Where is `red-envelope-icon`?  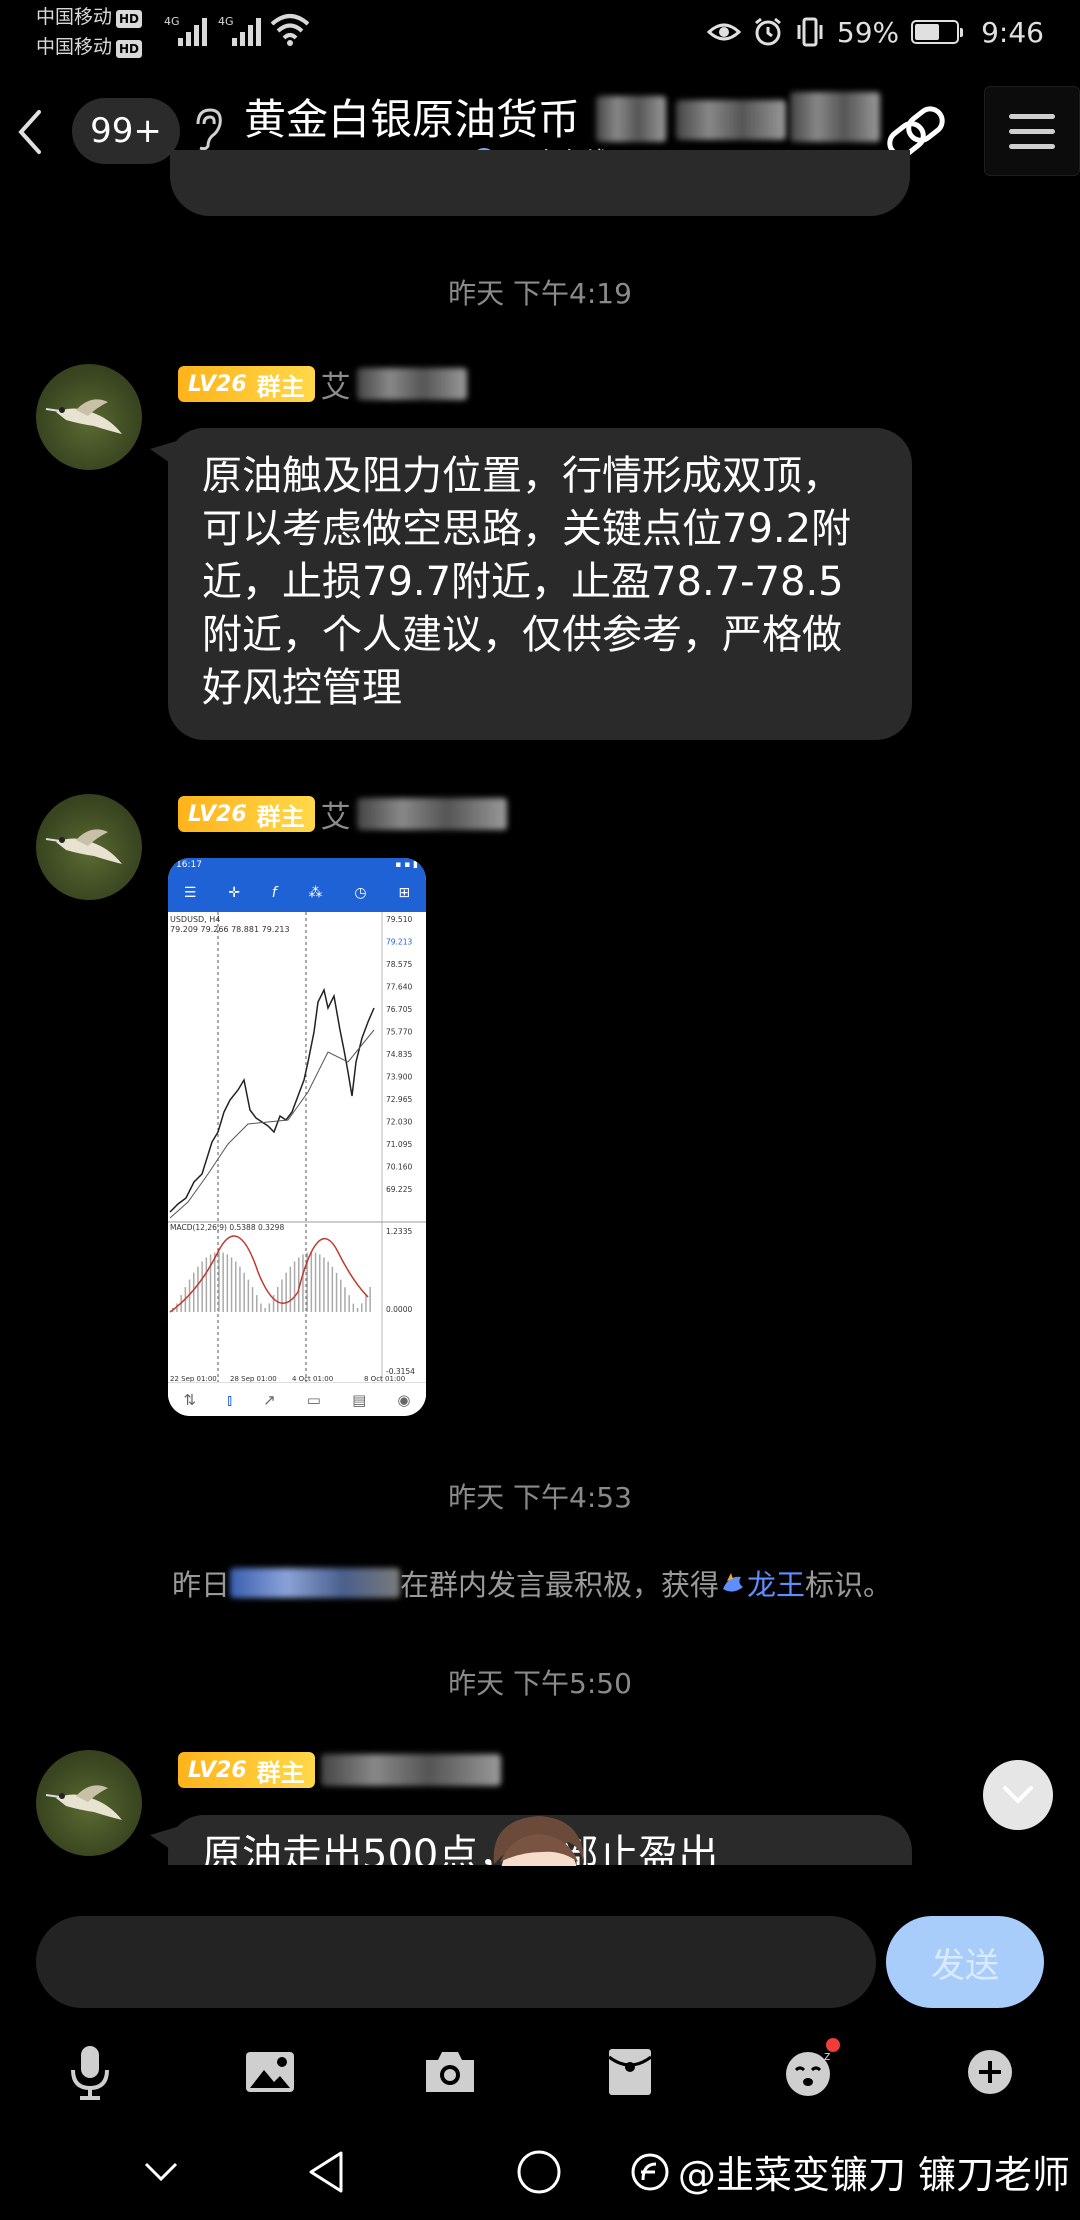 red-envelope-icon is located at coordinates (630, 2072).